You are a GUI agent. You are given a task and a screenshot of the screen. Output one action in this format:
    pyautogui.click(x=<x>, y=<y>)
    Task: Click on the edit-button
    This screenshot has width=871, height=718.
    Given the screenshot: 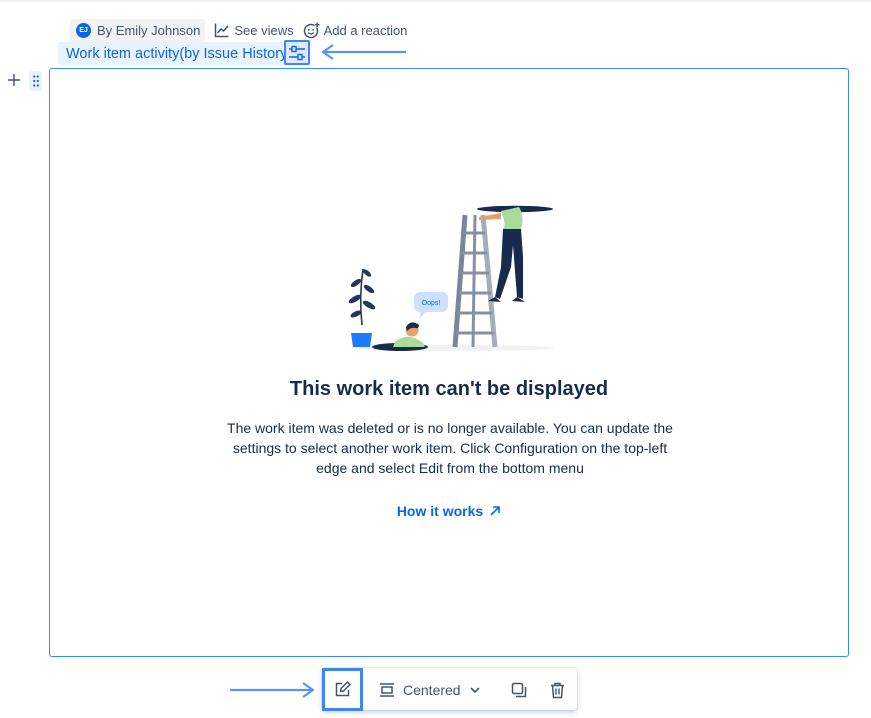 What is the action you would take?
    pyautogui.click(x=342, y=689)
    